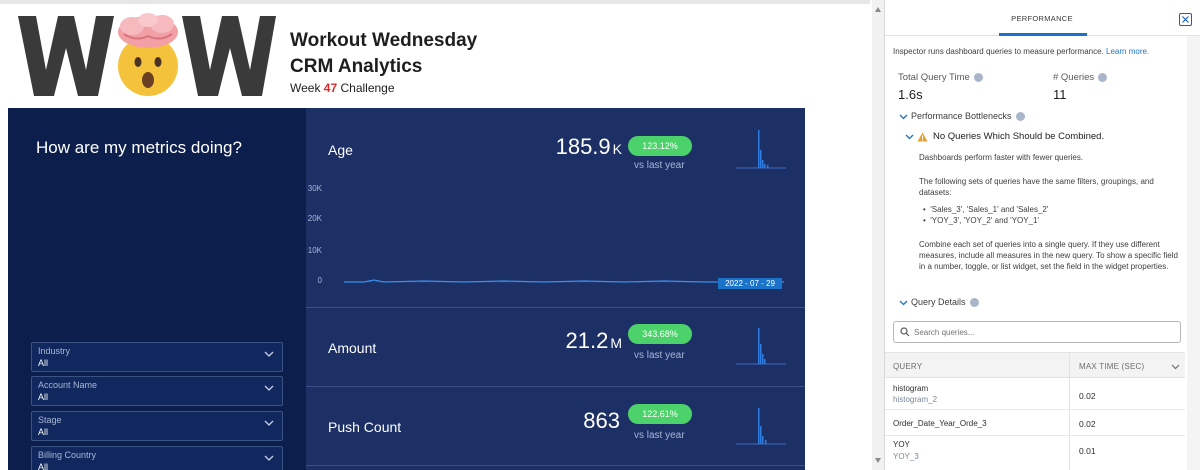  What do you see at coordinates (878, 10) in the screenshot?
I see `scroll-up-arrow-icon` at bounding box center [878, 10].